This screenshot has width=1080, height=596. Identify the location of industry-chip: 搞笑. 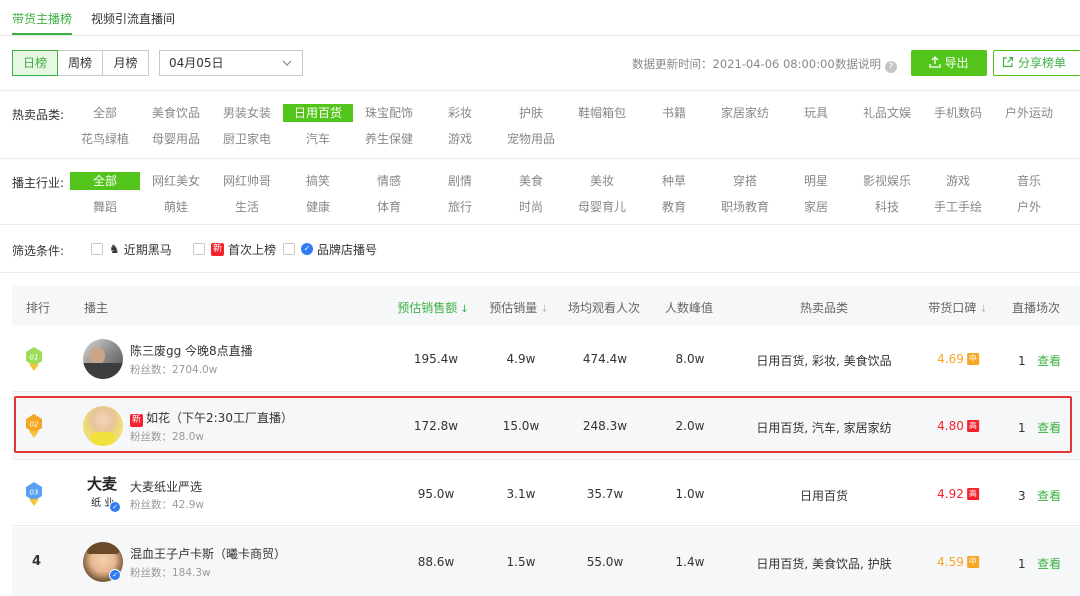
(318, 181).